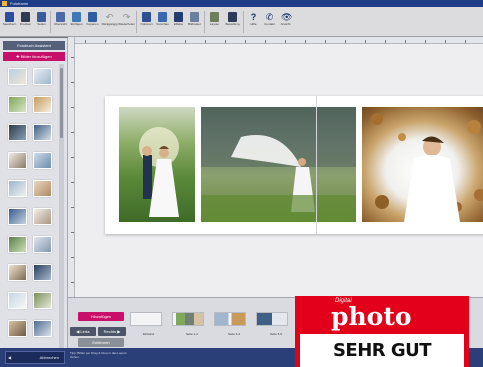 This screenshot has height=367, width=483. What do you see at coordinates (287, 17) in the screenshot?
I see `eye-icon: 👁` at bounding box center [287, 17].